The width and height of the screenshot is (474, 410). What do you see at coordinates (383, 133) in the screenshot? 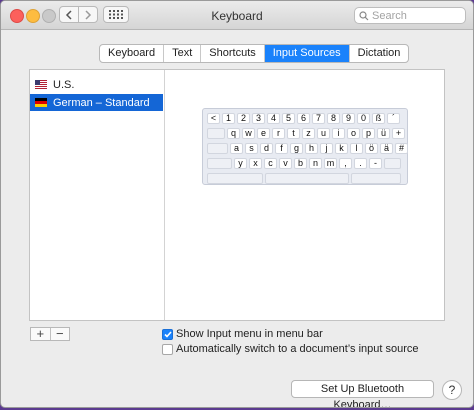
I see `keyboard-key: ü` at bounding box center [383, 133].